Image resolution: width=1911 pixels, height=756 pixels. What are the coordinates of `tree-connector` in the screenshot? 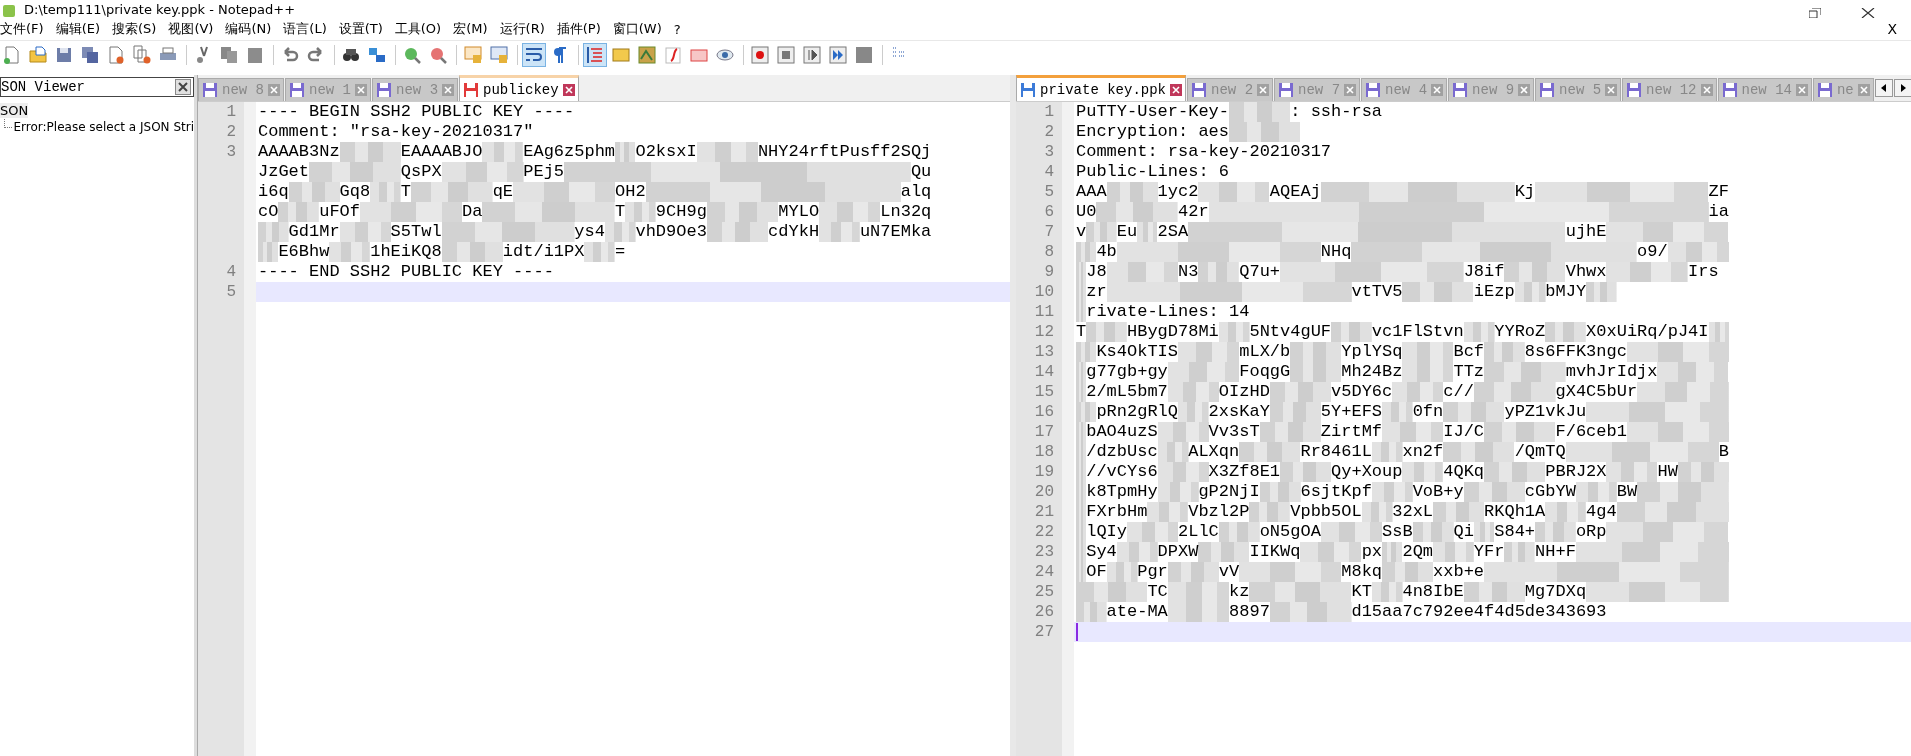 It's located at (8, 123).